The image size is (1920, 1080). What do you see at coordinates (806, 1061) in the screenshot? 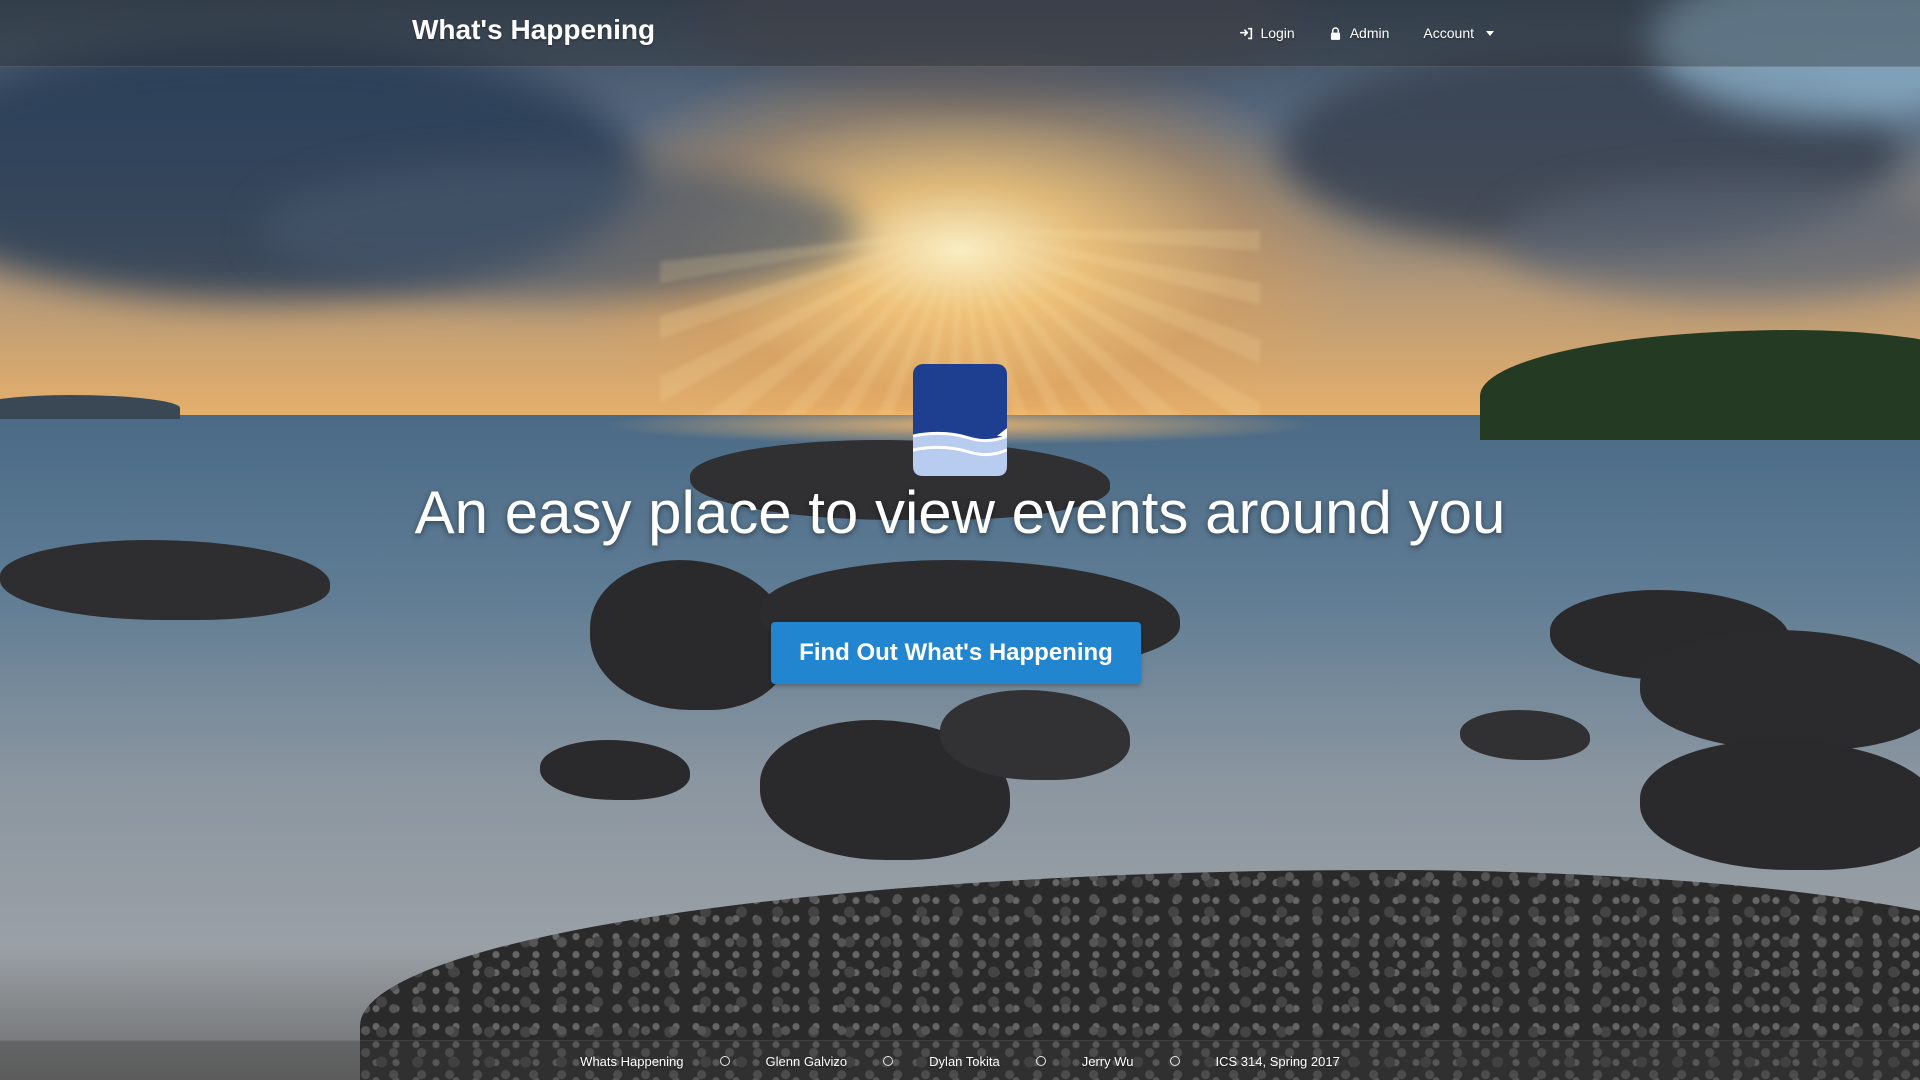
I see `footer-author: Glenn Galvizo` at bounding box center [806, 1061].